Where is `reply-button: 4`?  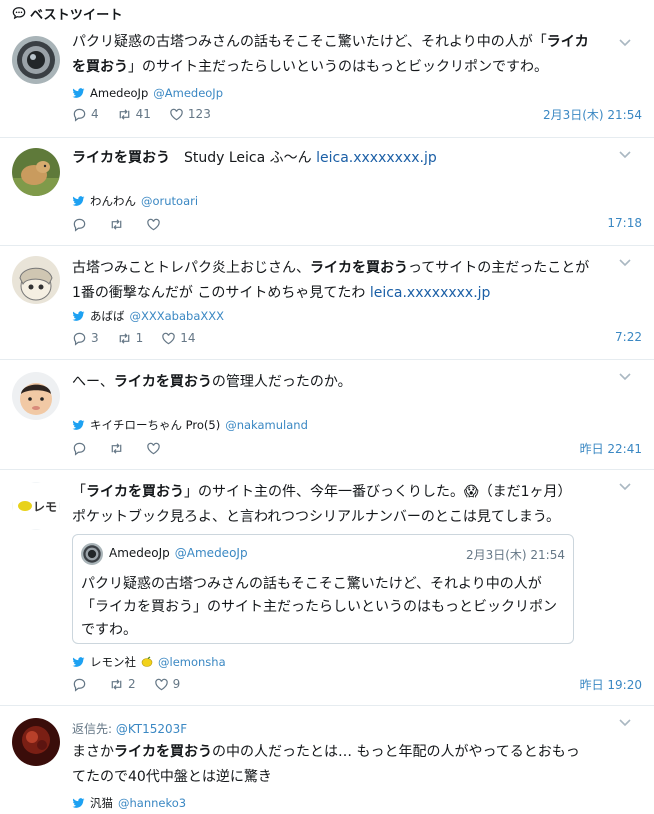
reply-button: 4 is located at coordinates (85, 114).